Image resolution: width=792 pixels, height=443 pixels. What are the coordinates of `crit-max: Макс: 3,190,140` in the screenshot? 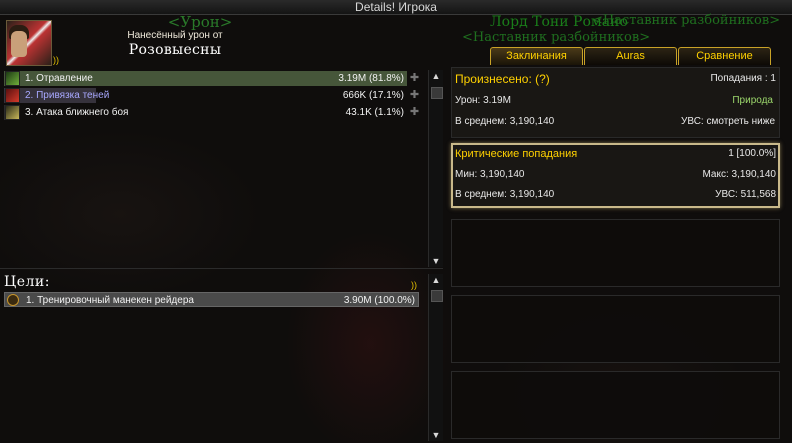 It's located at (739, 174).